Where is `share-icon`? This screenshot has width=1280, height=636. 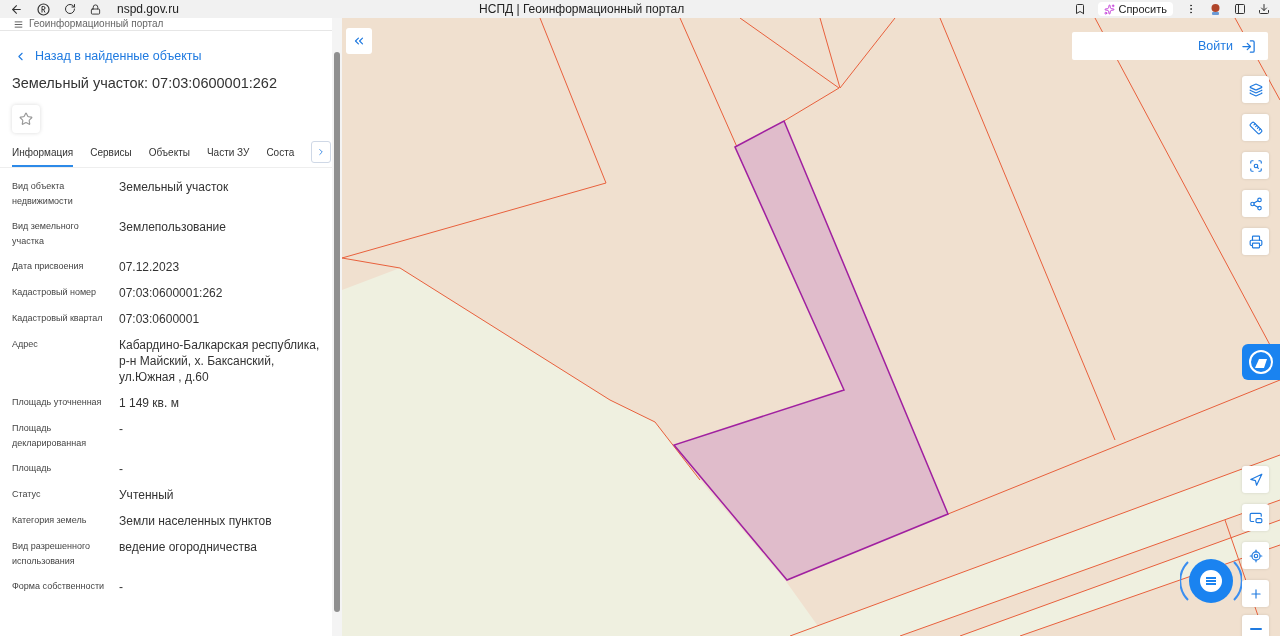 share-icon is located at coordinates (1255, 203).